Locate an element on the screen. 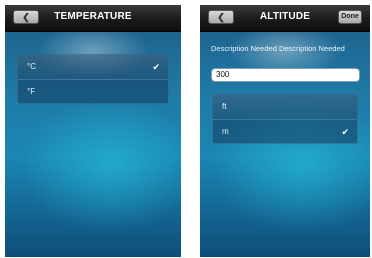  list-item-label: ft is located at coordinates (224, 106).